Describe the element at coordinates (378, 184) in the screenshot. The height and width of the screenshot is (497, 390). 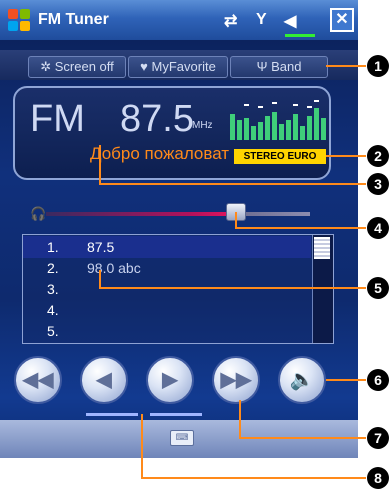
I see `callout-3: 3` at that location.